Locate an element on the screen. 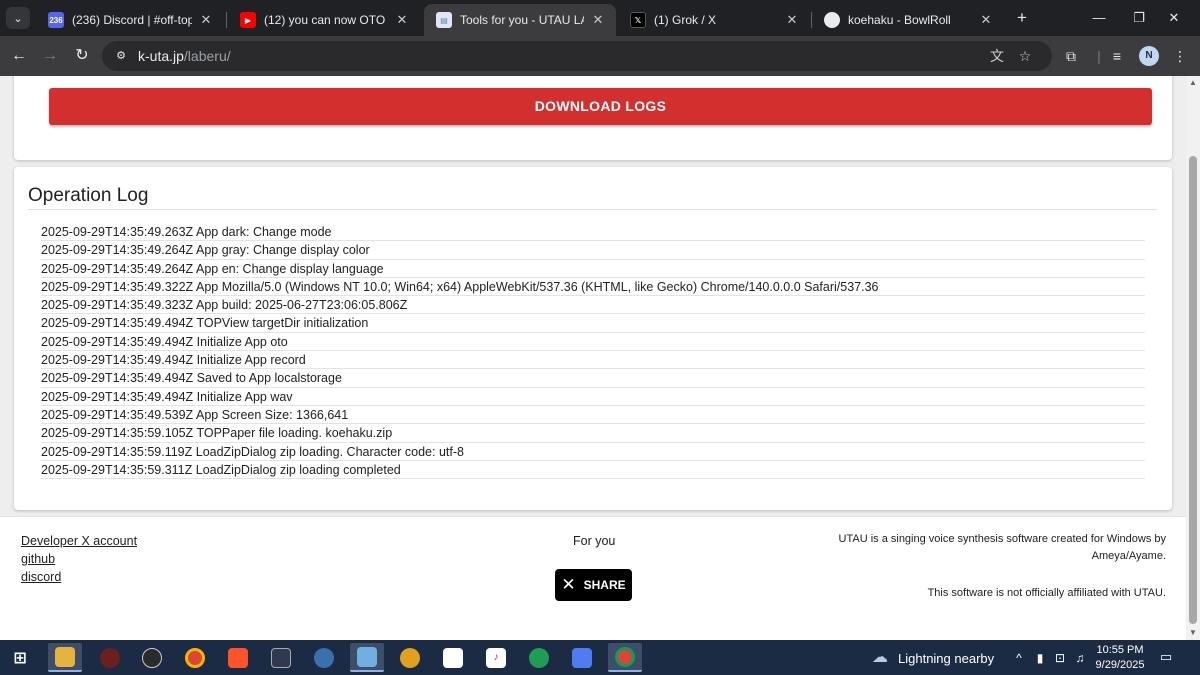 This screenshot has width=1200, height=675. taskbar-file-explorer is located at coordinates (65, 657).